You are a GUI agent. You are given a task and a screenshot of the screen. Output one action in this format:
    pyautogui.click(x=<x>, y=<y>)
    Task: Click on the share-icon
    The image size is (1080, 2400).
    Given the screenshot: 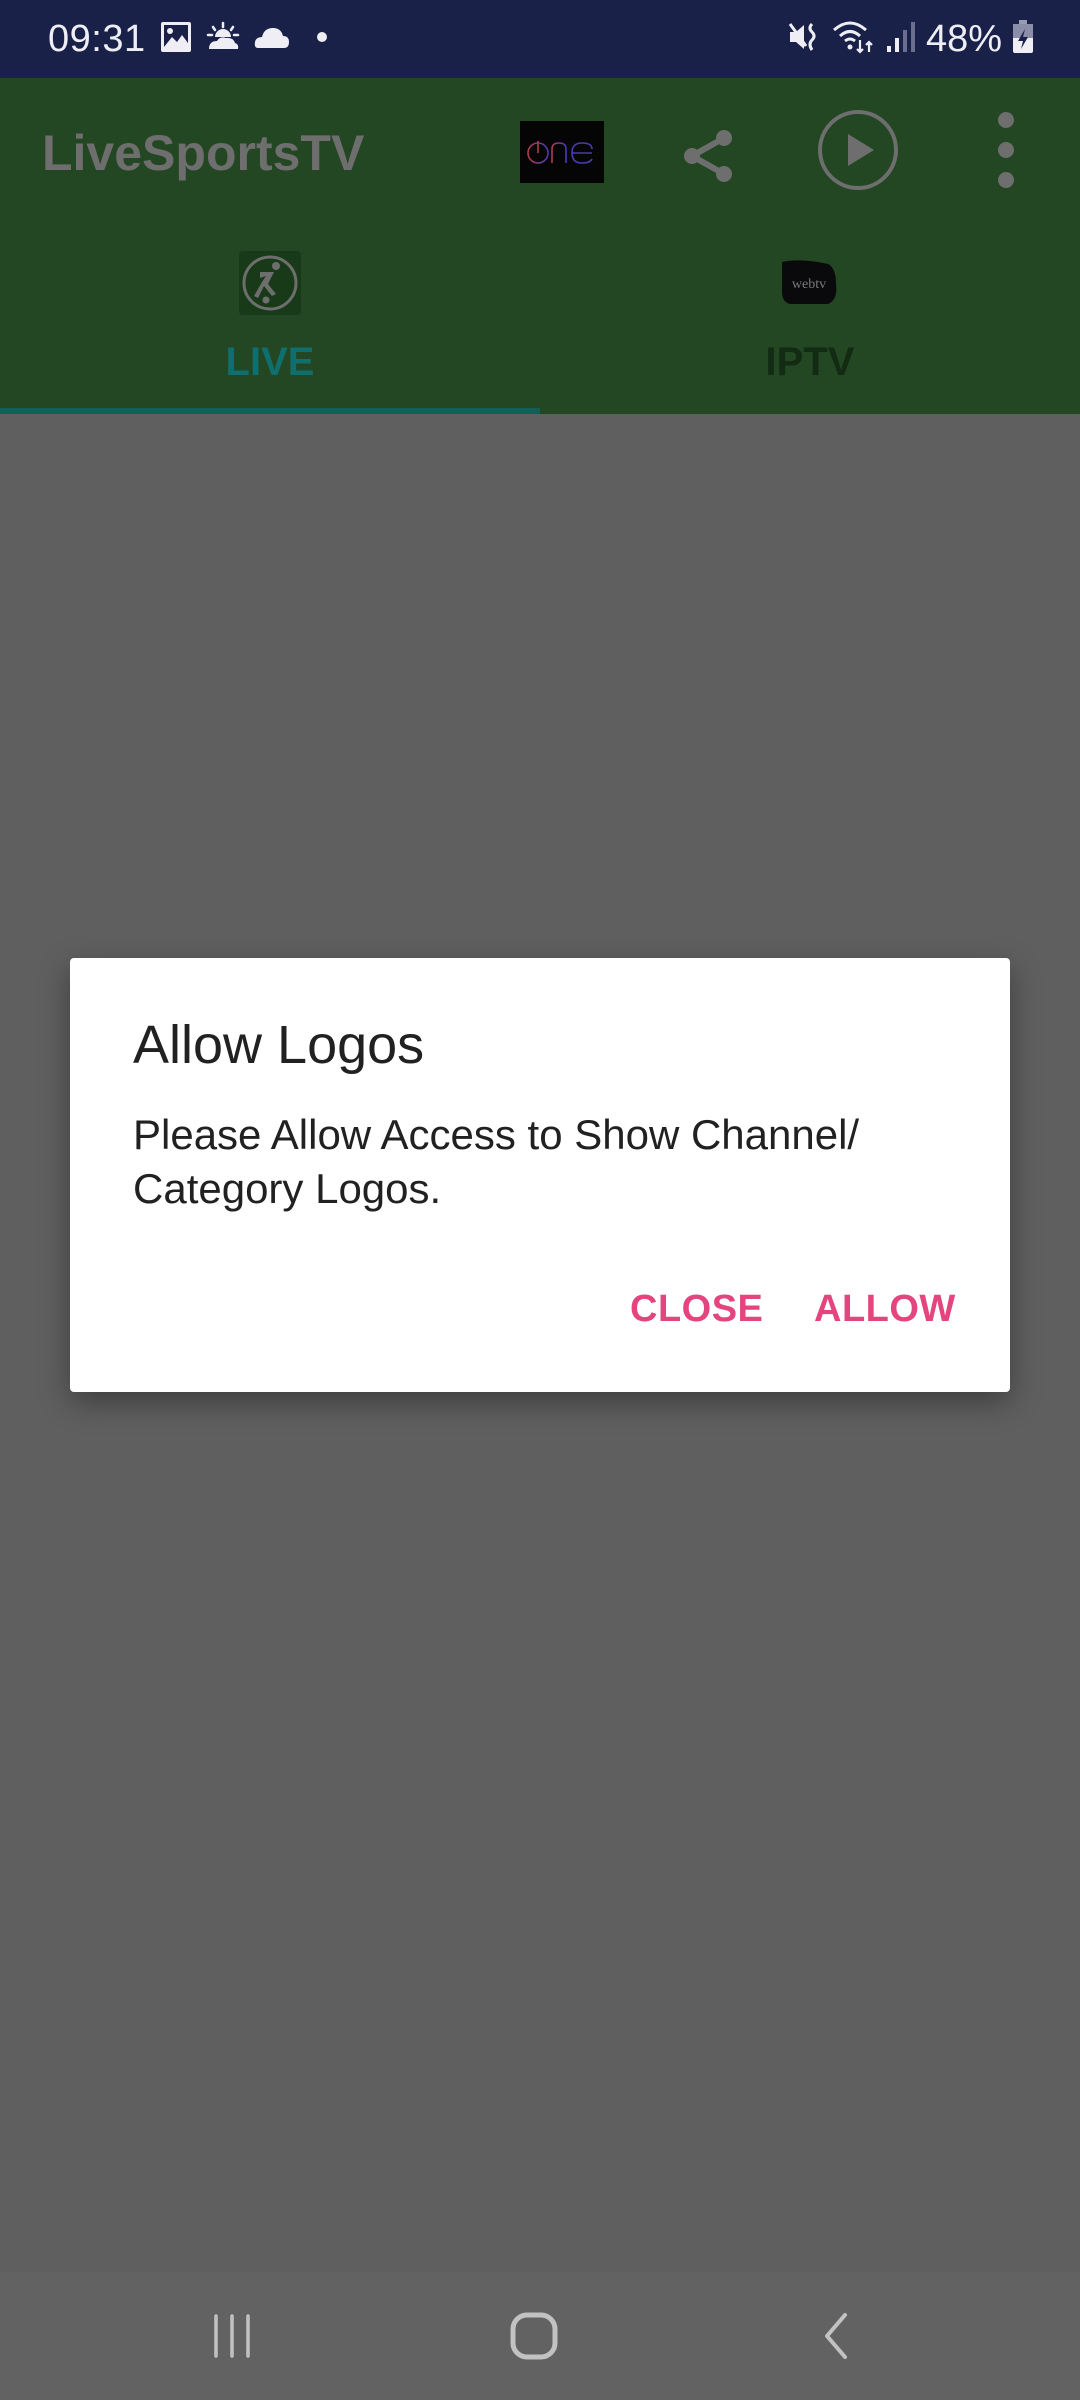 What is the action you would take?
    pyautogui.click(x=708, y=156)
    